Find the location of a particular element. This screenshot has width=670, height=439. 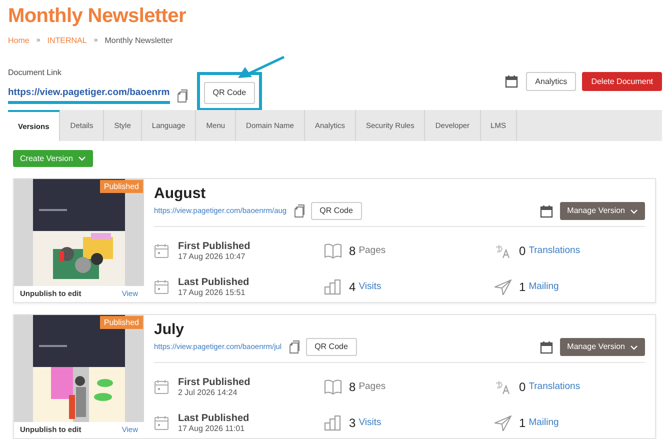

date-value: 17 Aug 2026 15:51 is located at coordinates (212, 293).